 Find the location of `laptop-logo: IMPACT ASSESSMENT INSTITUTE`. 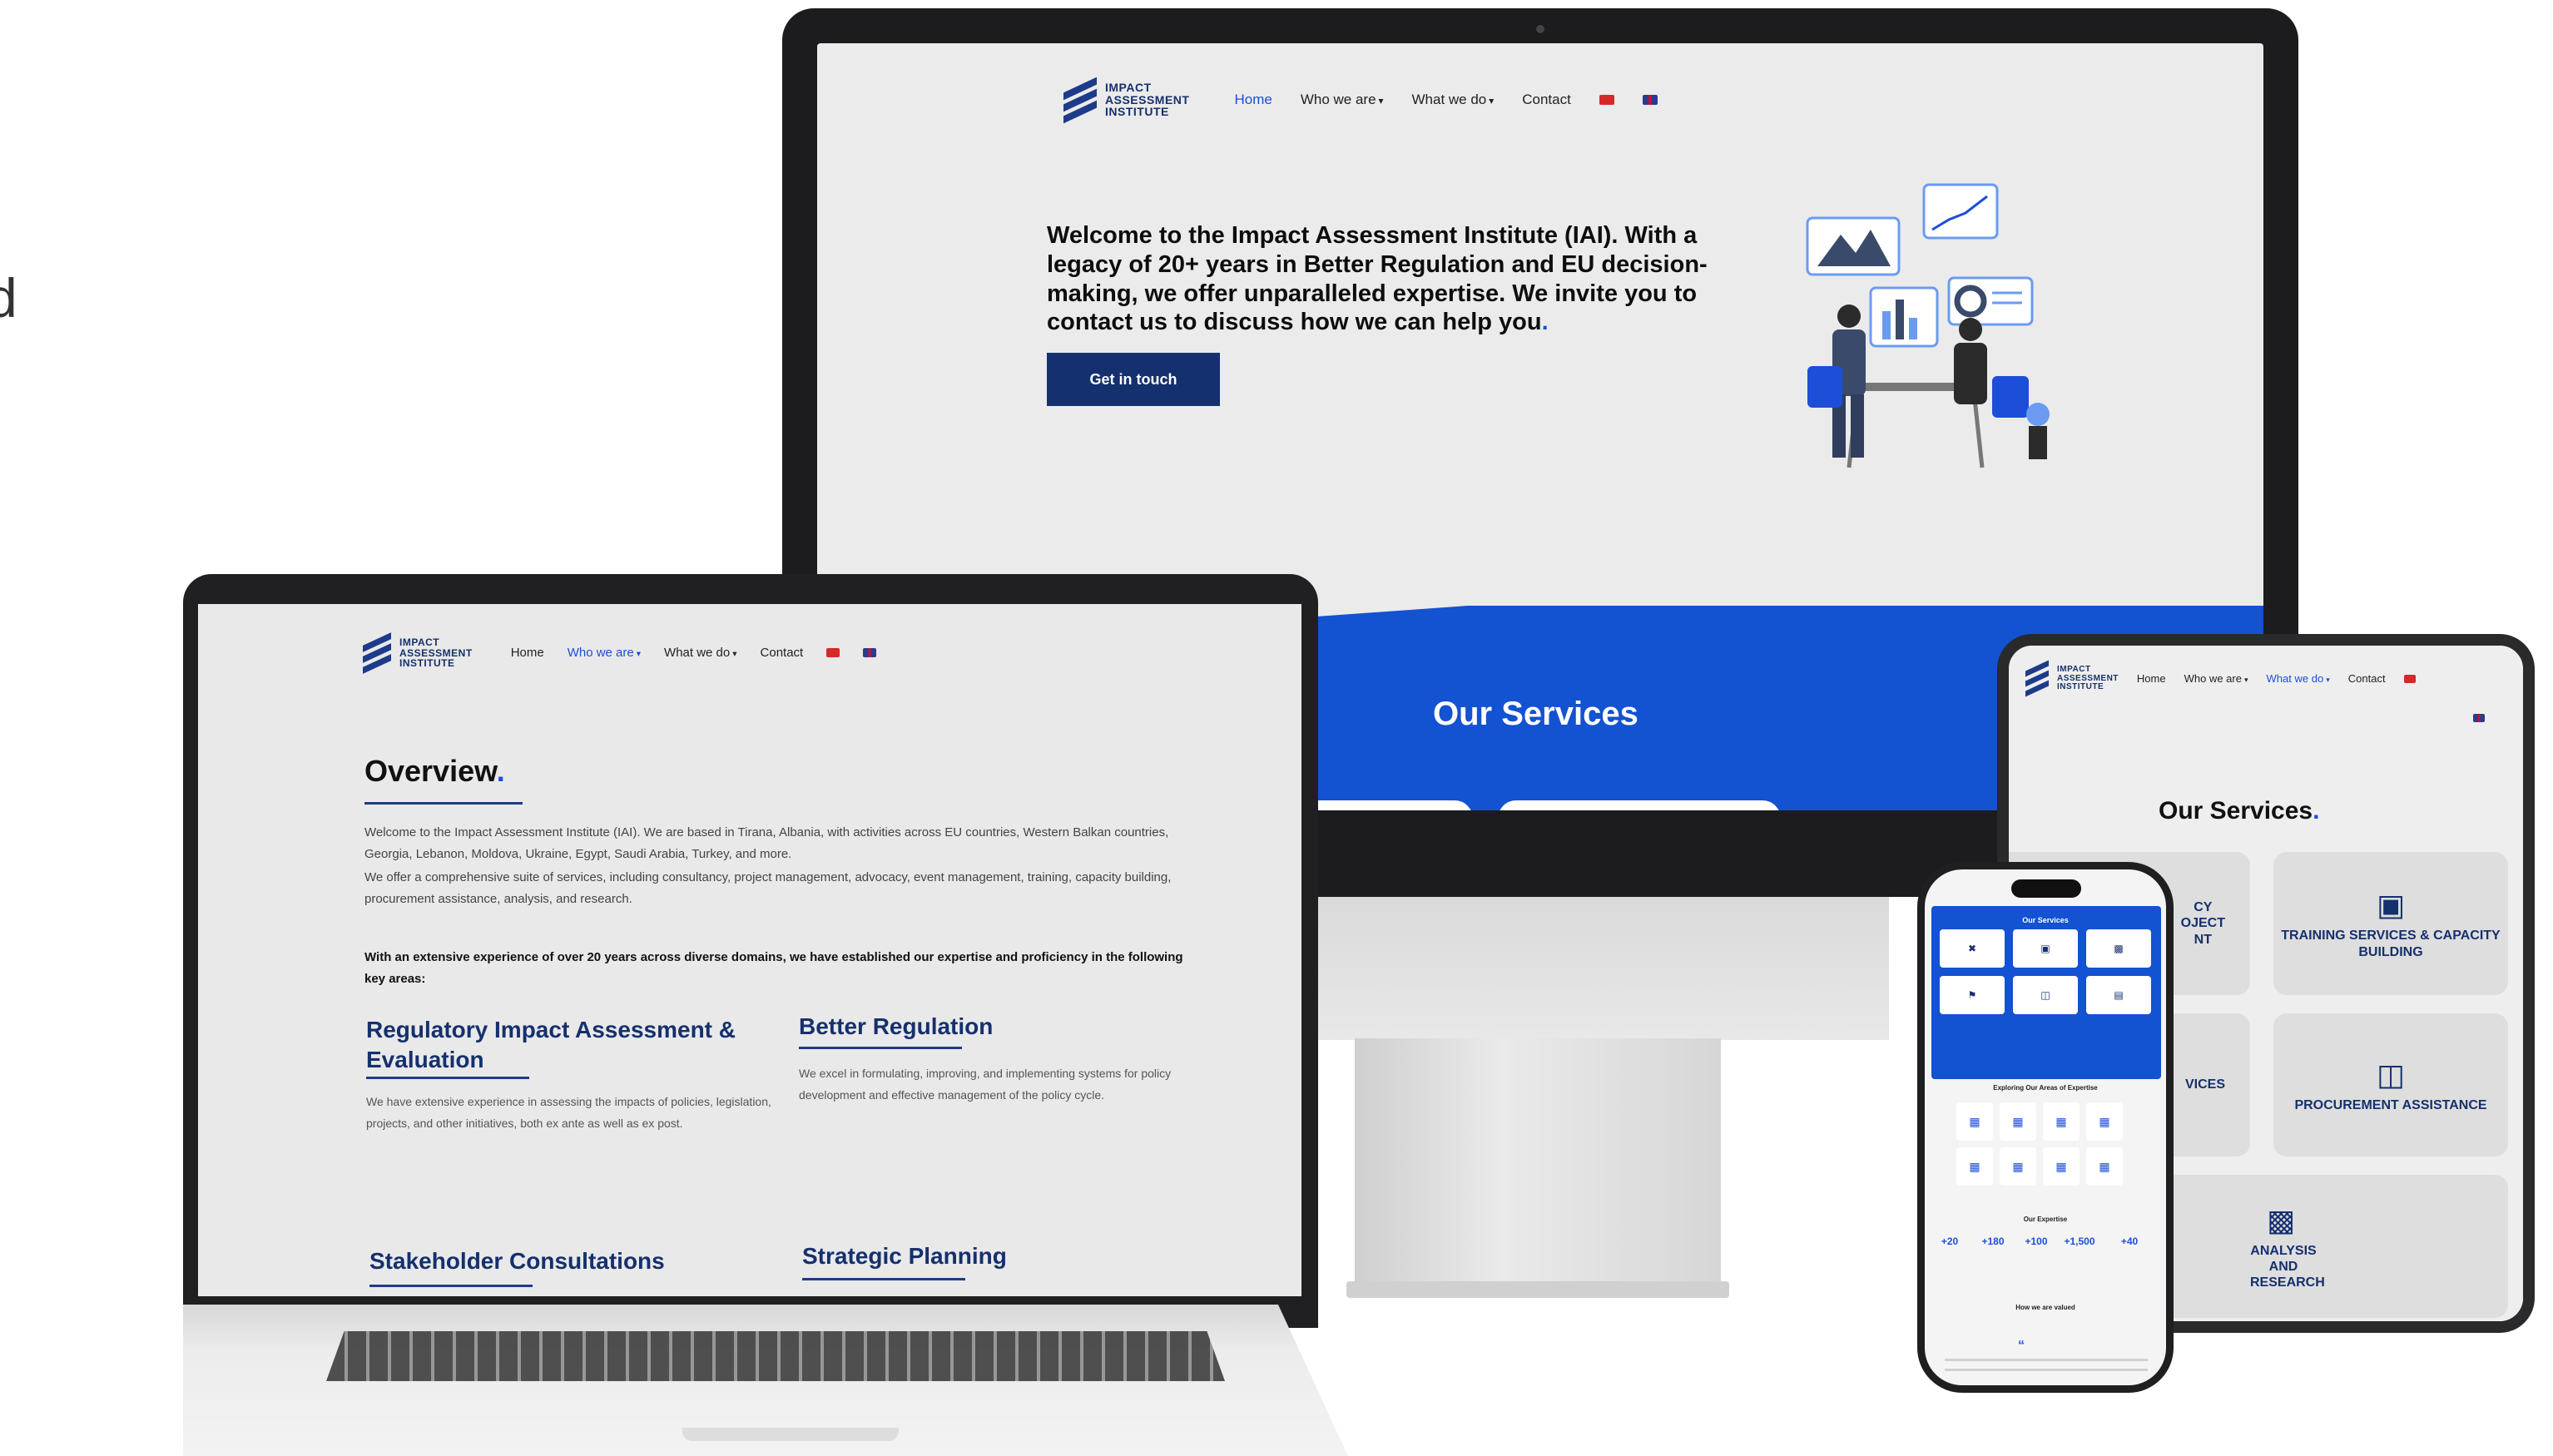

laptop-logo: IMPACT ASSESSMENT INSTITUTE is located at coordinates (418, 652).